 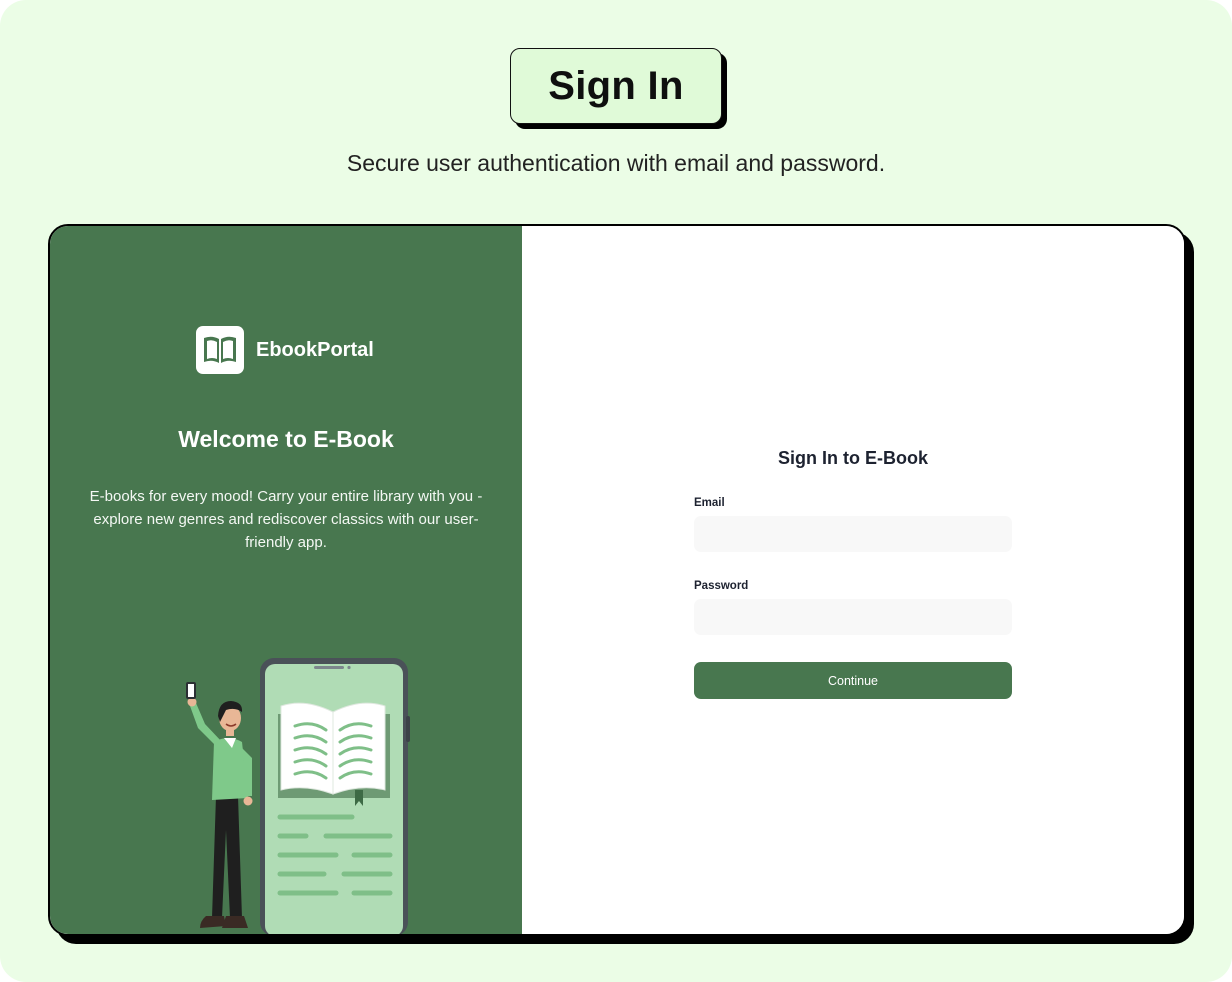 I want to click on open-book-icon, so click(x=220, y=350).